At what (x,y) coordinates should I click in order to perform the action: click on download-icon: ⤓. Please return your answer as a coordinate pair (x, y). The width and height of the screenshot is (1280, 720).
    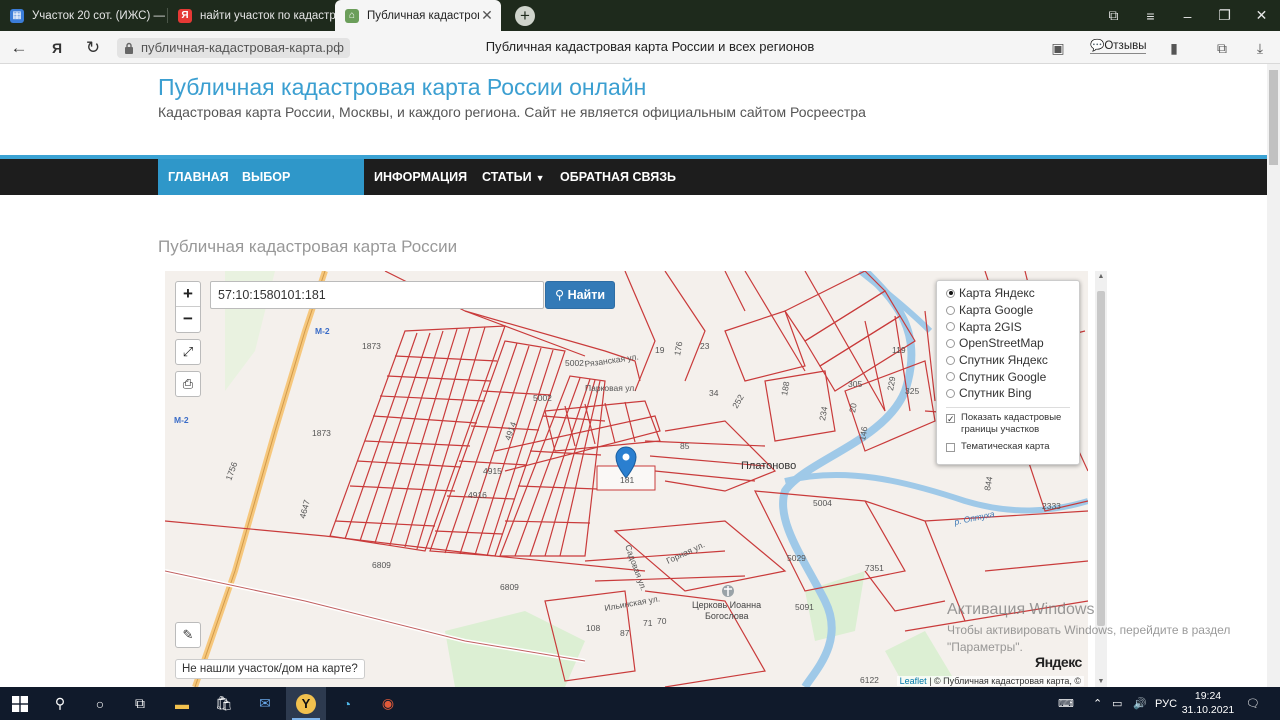
    Looking at the image, I should click on (1260, 48).